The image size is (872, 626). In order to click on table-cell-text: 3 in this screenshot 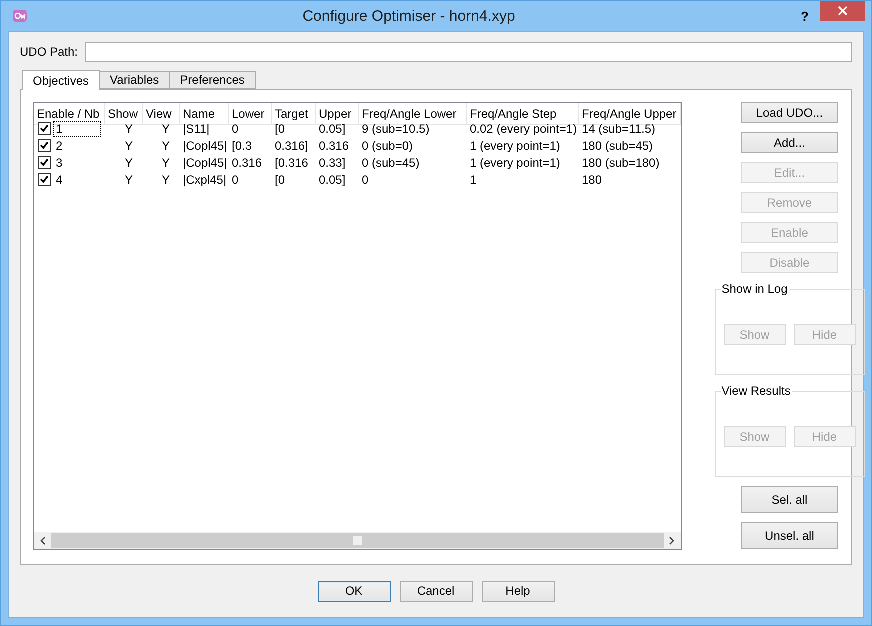, I will do `click(59, 163)`.